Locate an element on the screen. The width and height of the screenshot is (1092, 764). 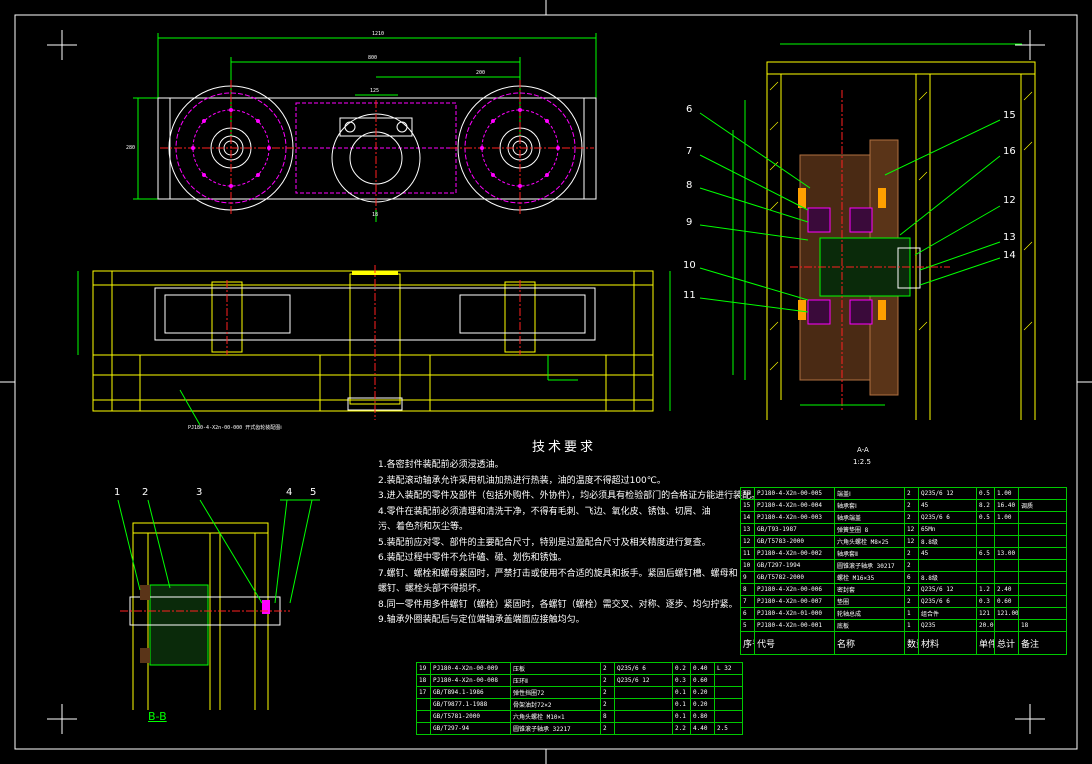
parts-list-right-cell: Q235/6 6 is located at coordinates (947, 601).